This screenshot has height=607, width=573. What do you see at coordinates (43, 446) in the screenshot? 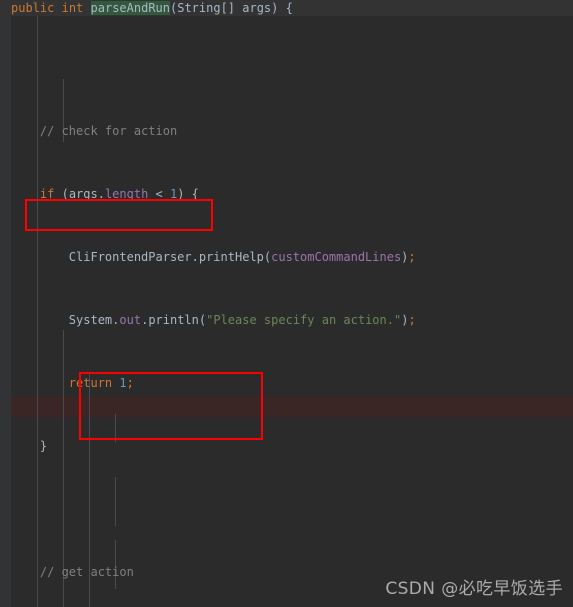
I see `code-line: }` at bounding box center [43, 446].